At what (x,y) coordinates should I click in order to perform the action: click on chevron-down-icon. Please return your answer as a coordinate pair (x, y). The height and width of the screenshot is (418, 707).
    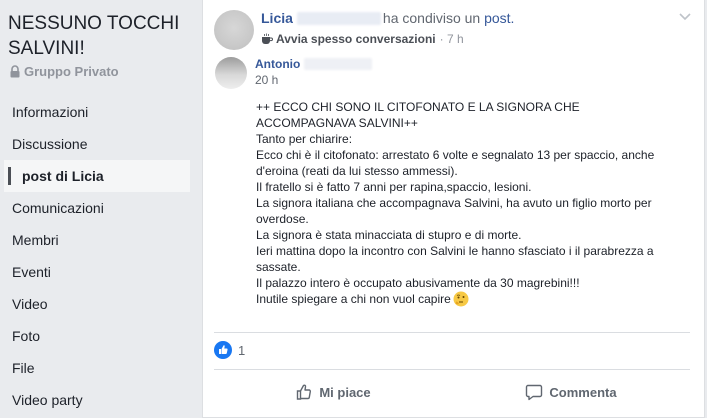
    Looking at the image, I should click on (685, 16).